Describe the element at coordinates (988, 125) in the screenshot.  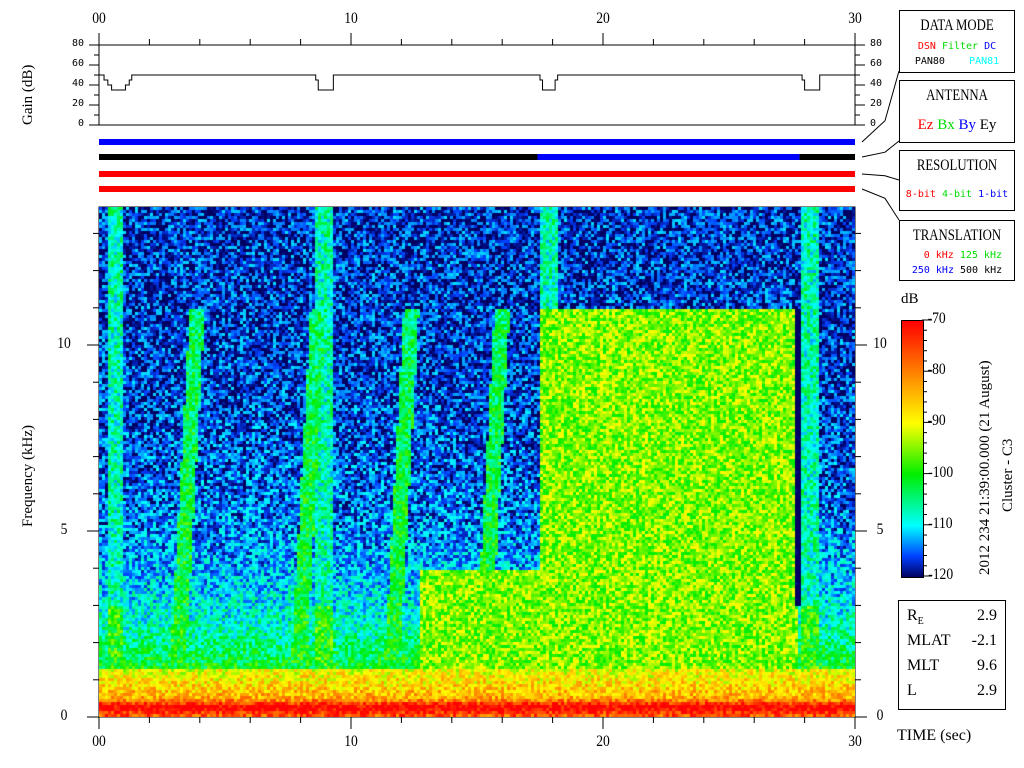
I see `legend-item: Ey` at that location.